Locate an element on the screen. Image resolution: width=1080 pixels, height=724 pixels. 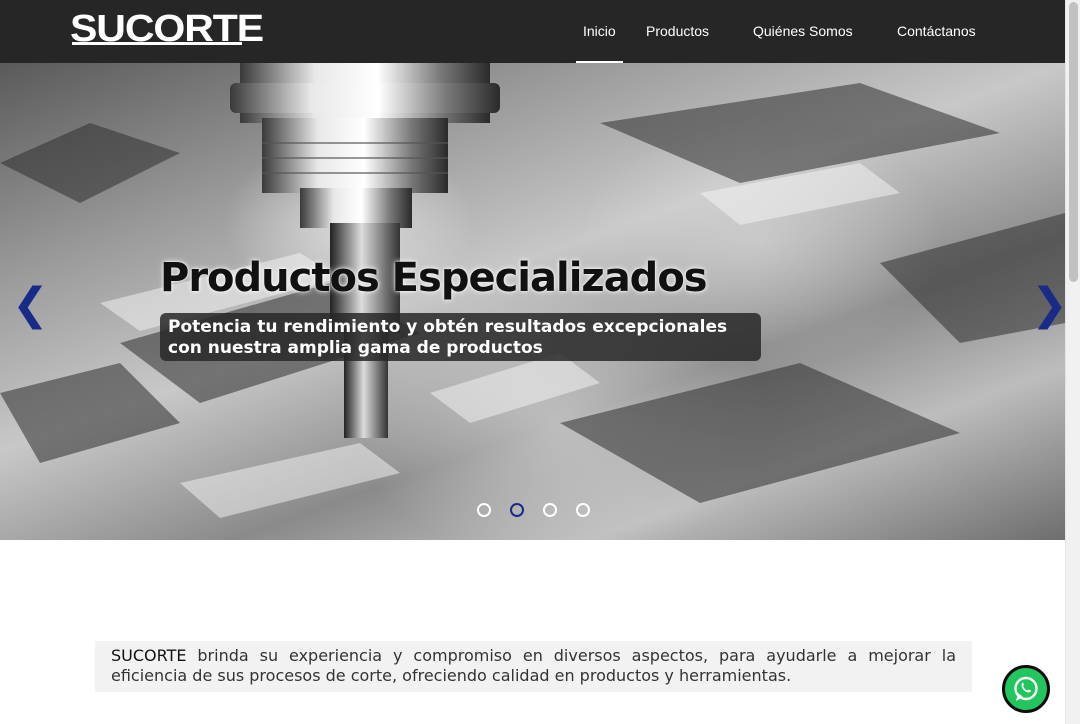
nav-item-contactanos: Contáctanos is located at coordinates (936, 31).